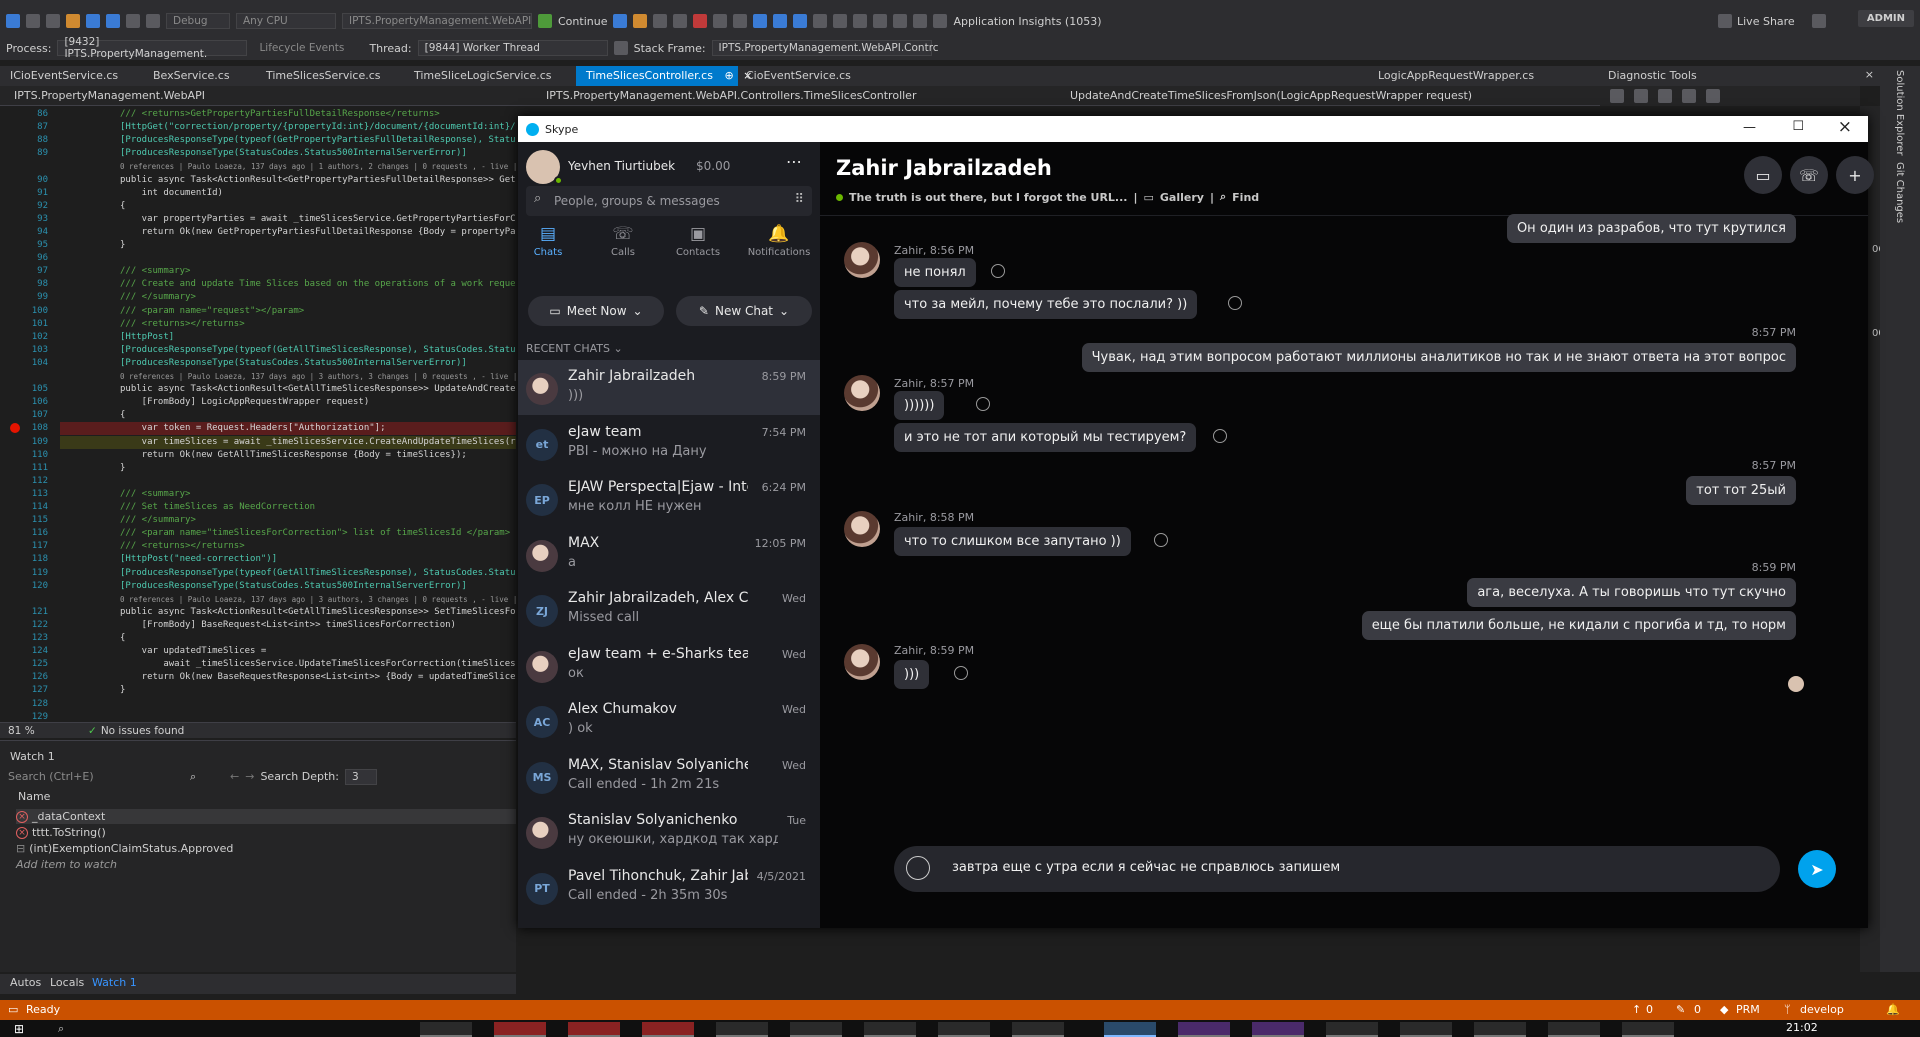 The height and width of the screenshot is (1037, 1920). What do you see at coordinates (155, 494) in the screenshot?
I see `code-line: /// <summary>` at bounding box center [155, 494].